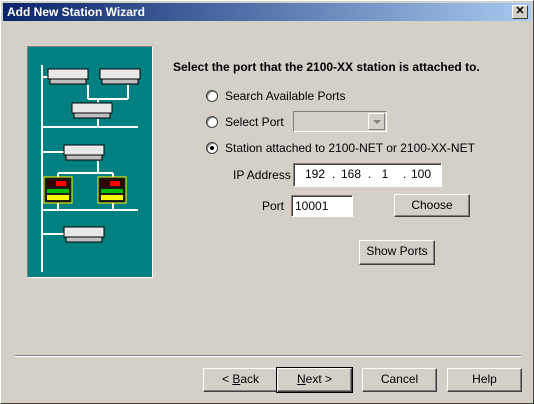 The image size is (534, 404). I want to click on window-title: Add New Station Wizard, so click(76, 12).